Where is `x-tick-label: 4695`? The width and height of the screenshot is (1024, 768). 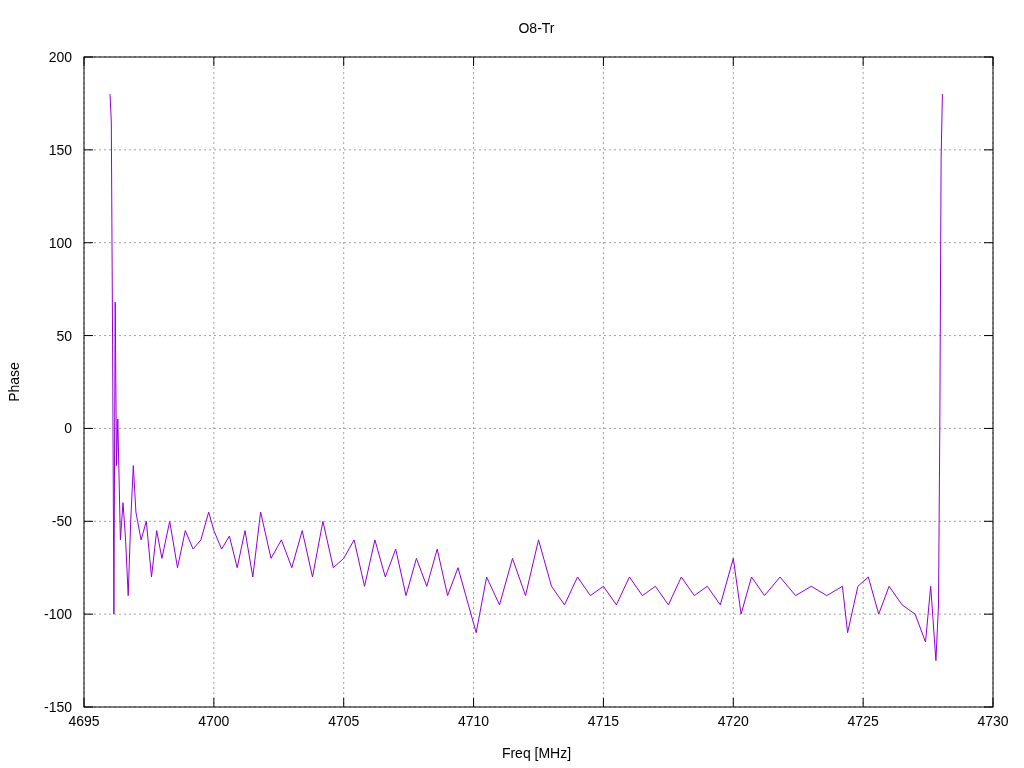
x-tick-label: 4695 is located at coordinates (84, 721).